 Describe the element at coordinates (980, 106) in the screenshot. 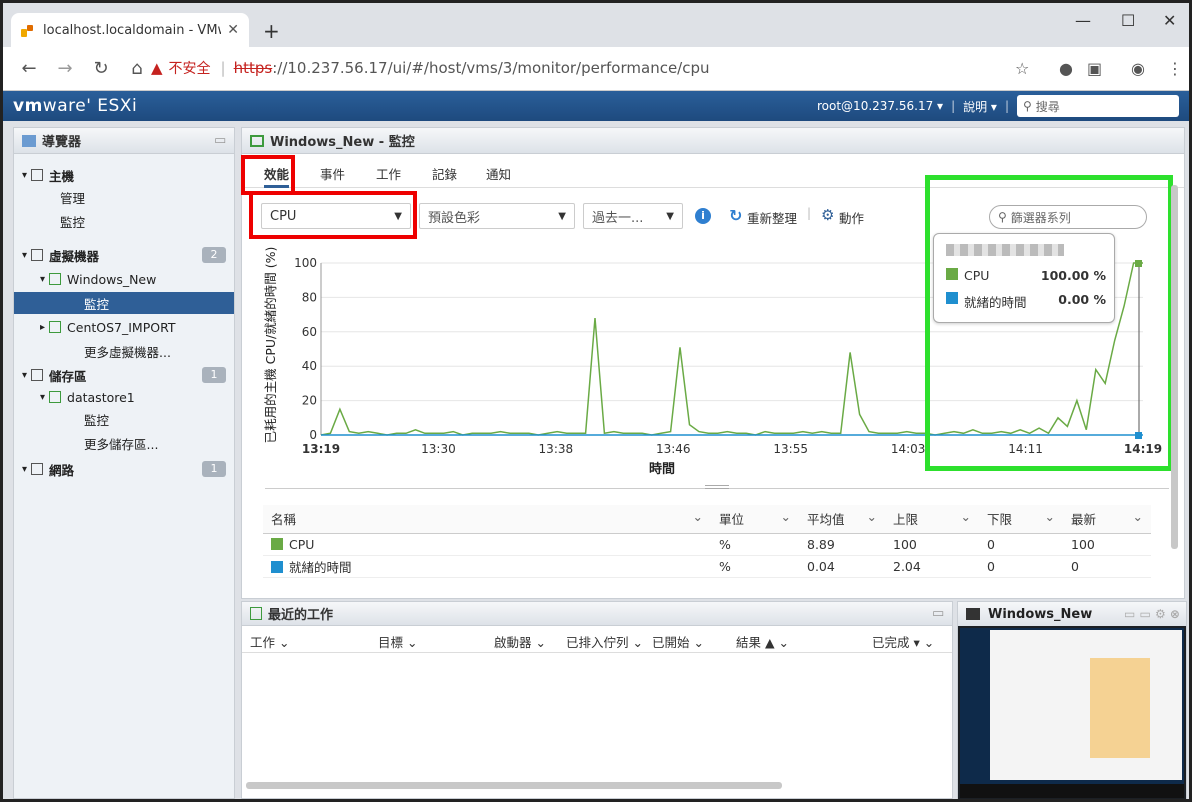

I see `help-menu: 說明 ▾` at that location.